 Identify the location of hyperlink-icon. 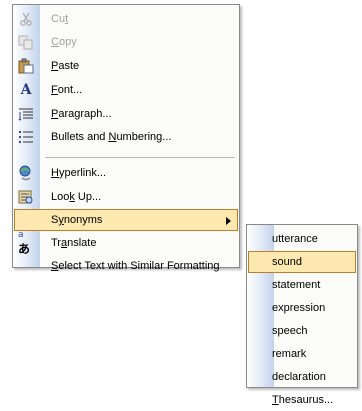
(26, 173).